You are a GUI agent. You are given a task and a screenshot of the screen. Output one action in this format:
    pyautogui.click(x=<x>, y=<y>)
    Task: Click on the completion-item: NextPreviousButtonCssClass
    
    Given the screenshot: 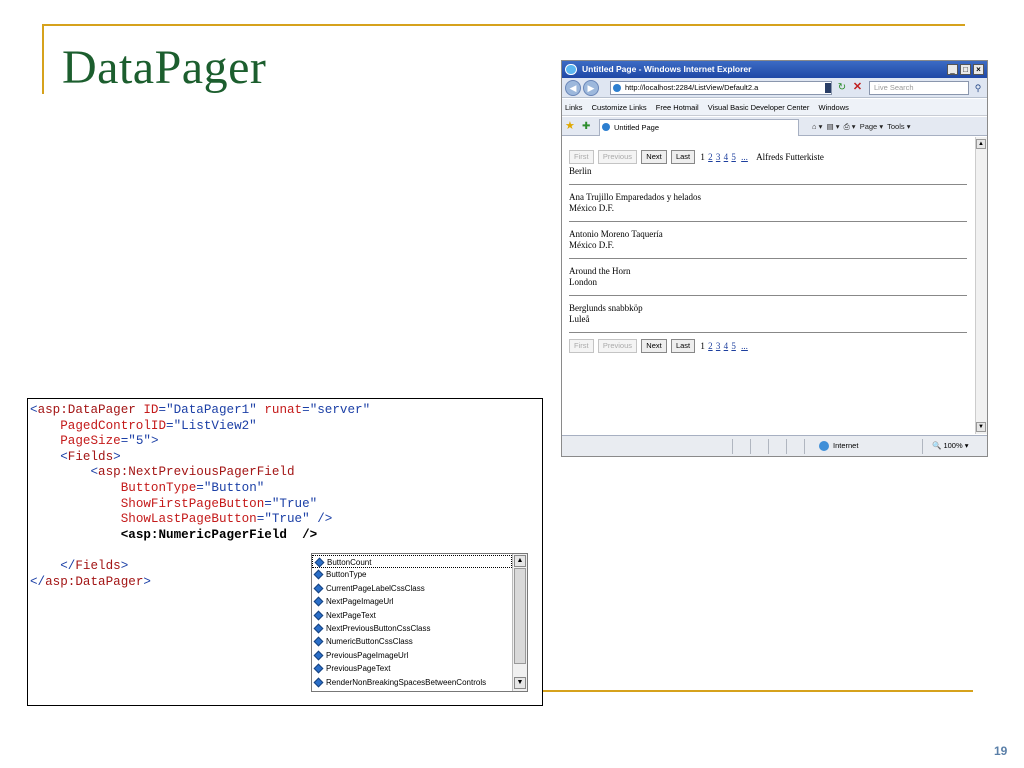 What is the action you would take?
    pyautogui.click(x=412, y=628)
    